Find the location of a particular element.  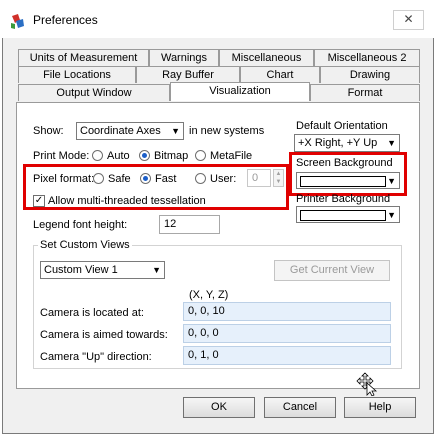

window-title: Preferences is located at coordinates (65, 20).